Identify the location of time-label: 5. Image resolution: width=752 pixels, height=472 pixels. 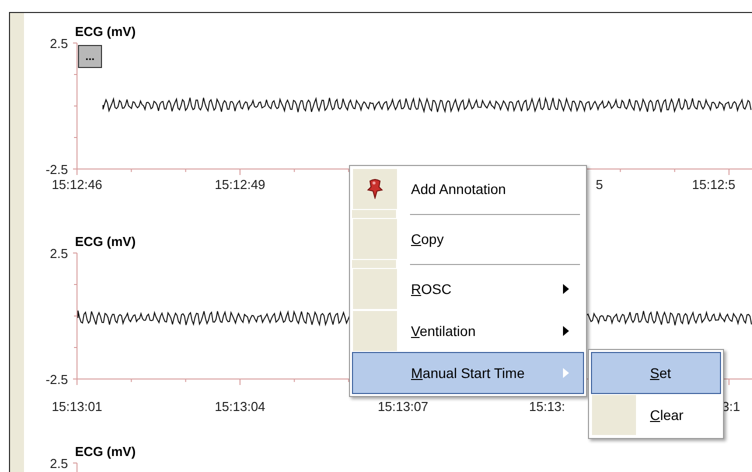
(599, 184).